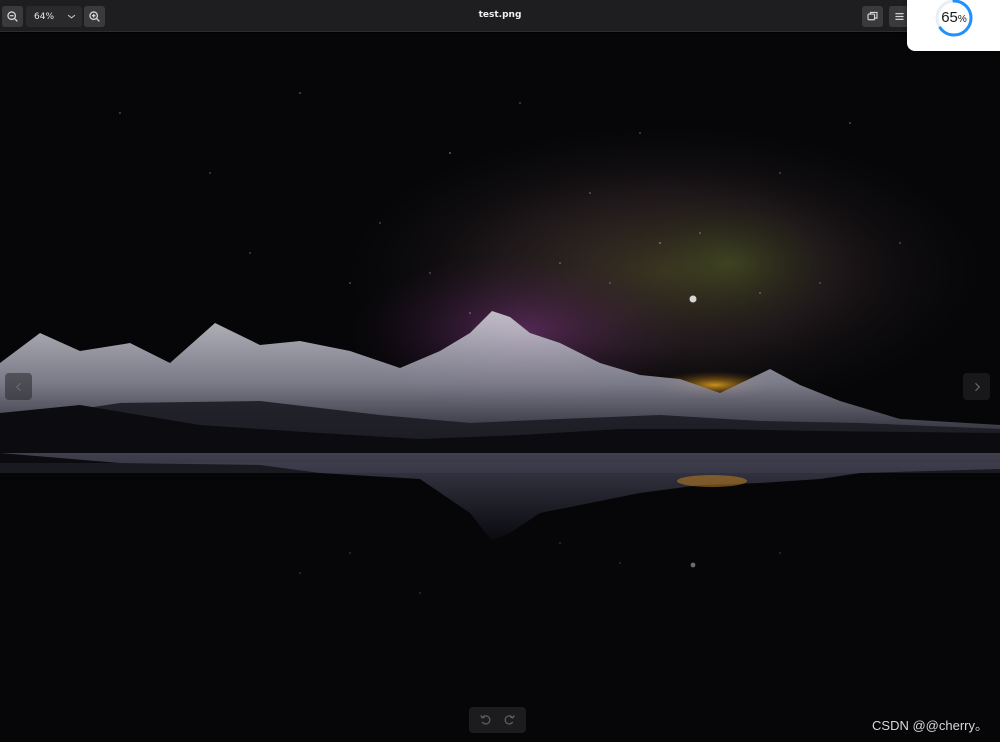  I want to click on file-title: test.png, so click(500, 15).